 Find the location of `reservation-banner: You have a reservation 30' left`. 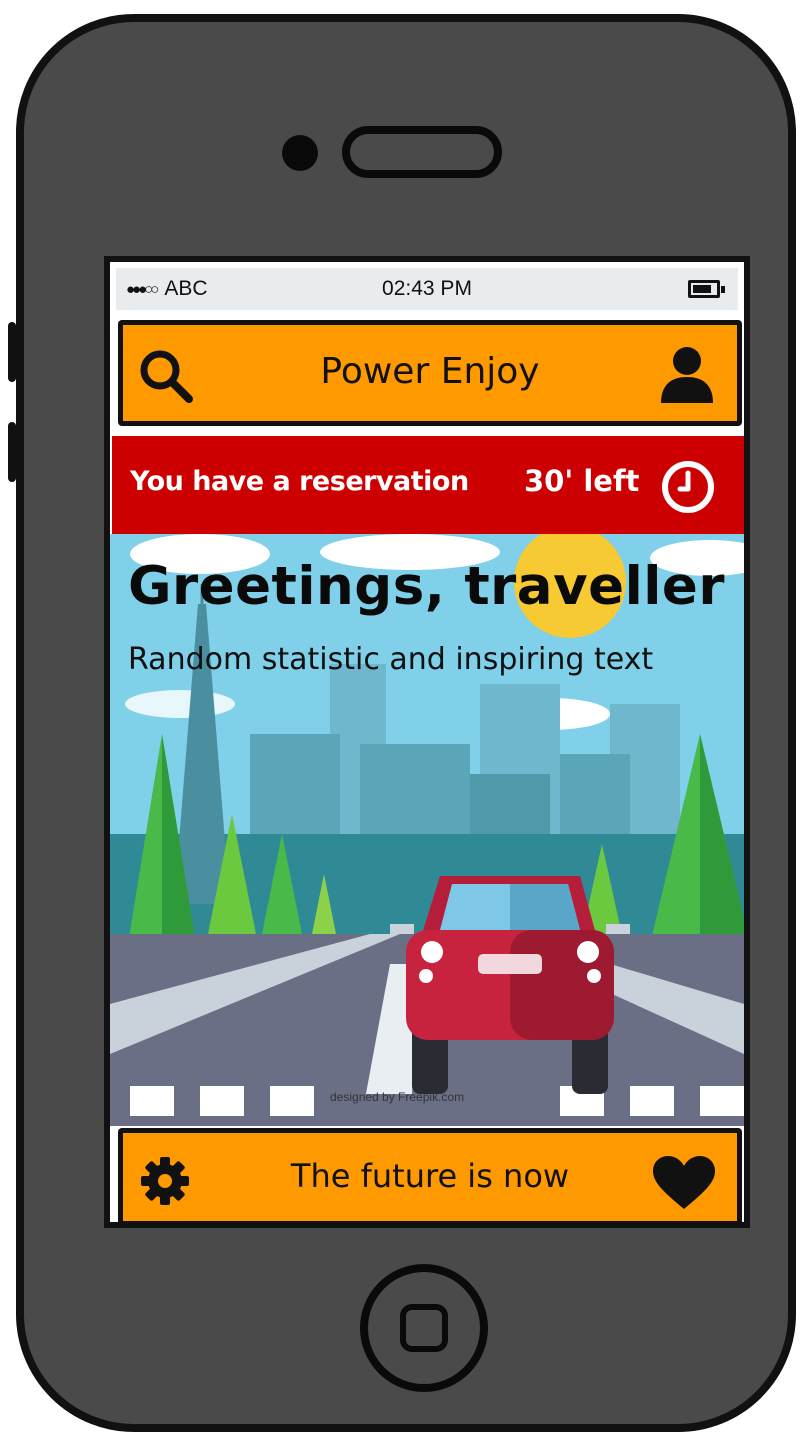

reservation-banner: You have a reservation 30' left is located at coordinates (428, 485).